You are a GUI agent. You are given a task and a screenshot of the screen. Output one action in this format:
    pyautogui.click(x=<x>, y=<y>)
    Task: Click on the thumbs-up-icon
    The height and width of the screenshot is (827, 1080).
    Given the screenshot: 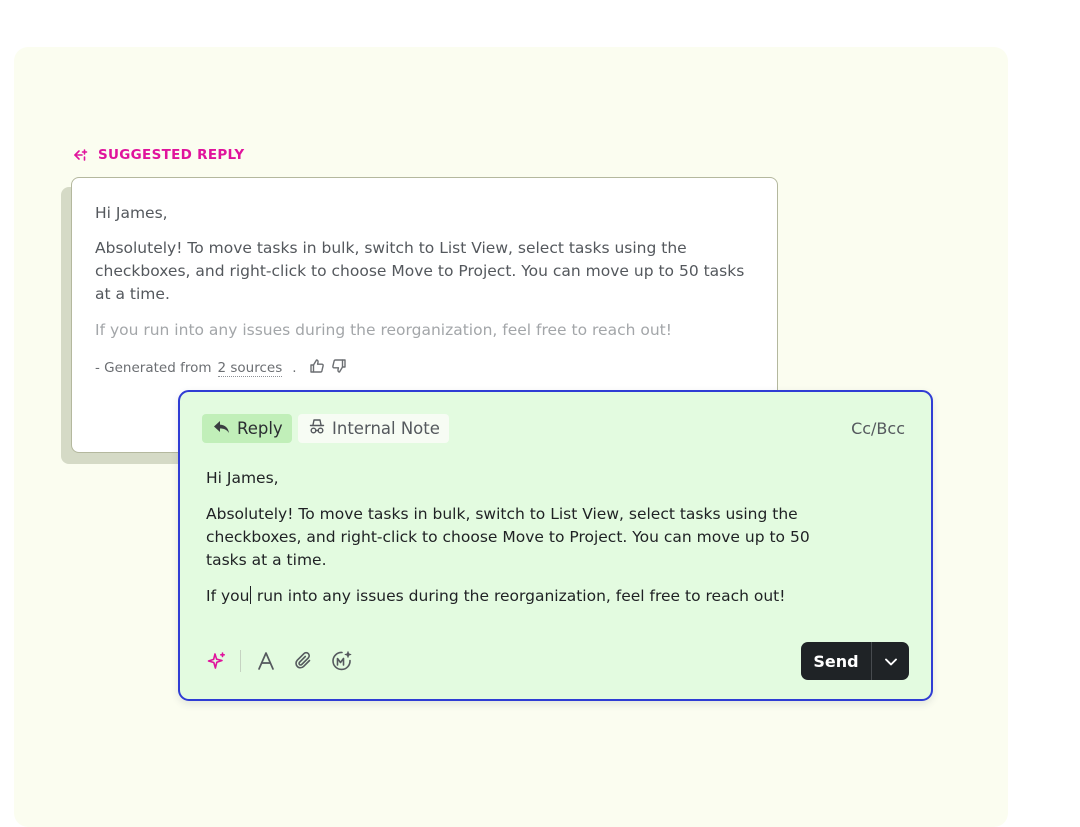 What is the action you would take?
    pyautogui.click(x=317, y=368)
    